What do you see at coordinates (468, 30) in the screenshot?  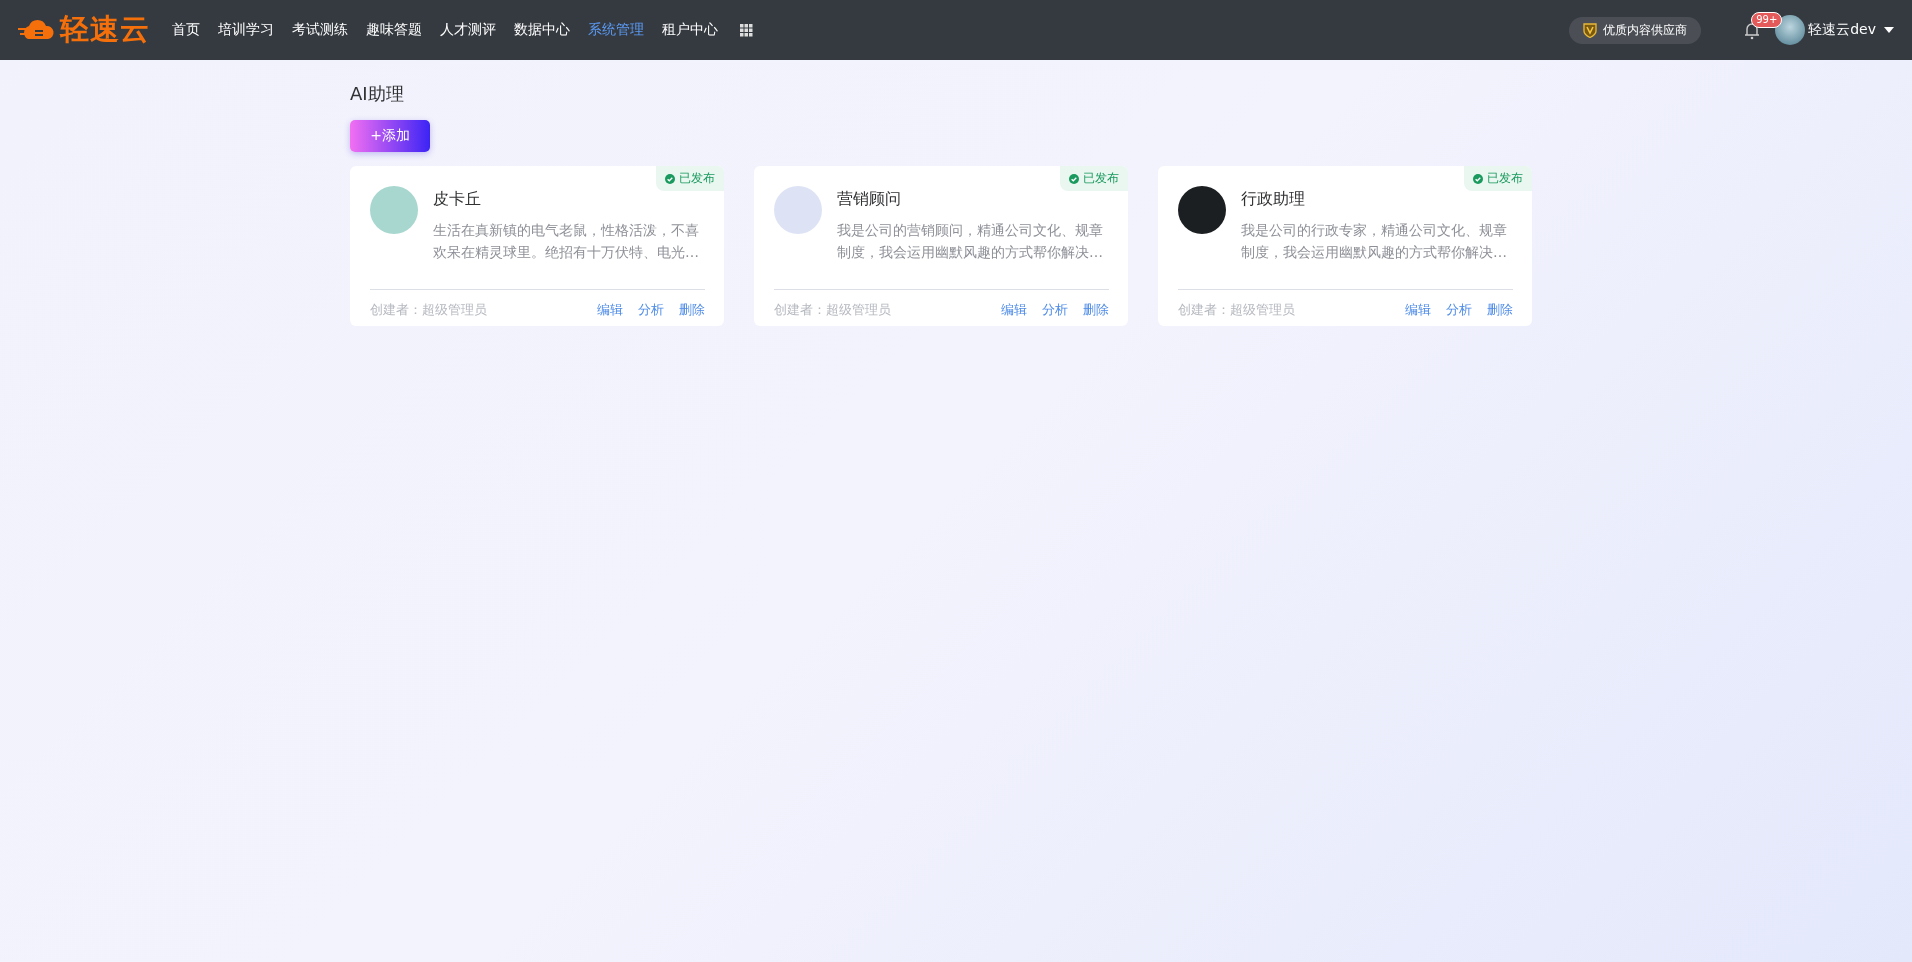 I see `nav-tab: 人才测评` at bounding box center [468, 30].